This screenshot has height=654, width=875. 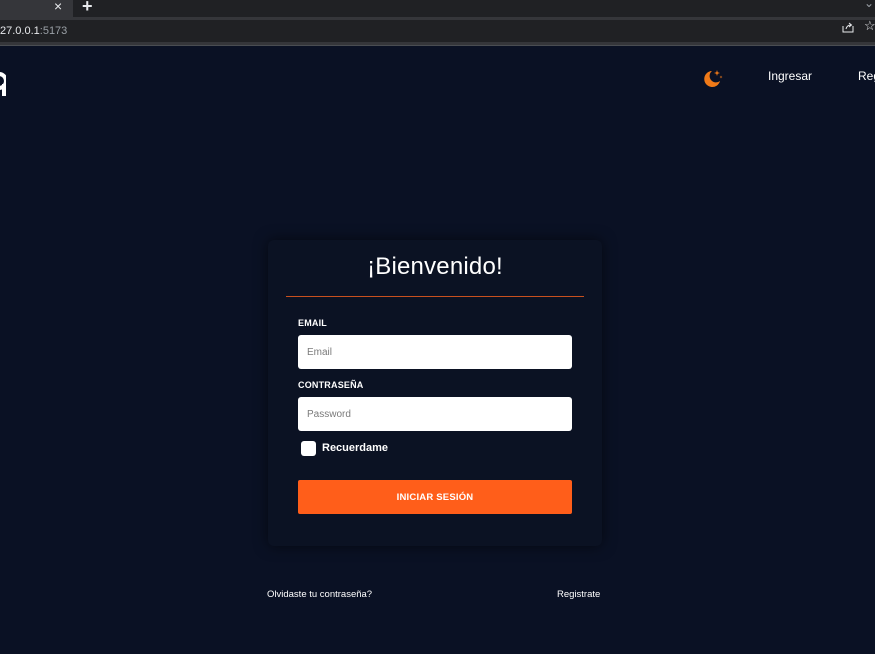 What do you see at coordinates (578, 594) in the screenshot?
I see `register-link: Registrate` at bounding box center [578, 594].